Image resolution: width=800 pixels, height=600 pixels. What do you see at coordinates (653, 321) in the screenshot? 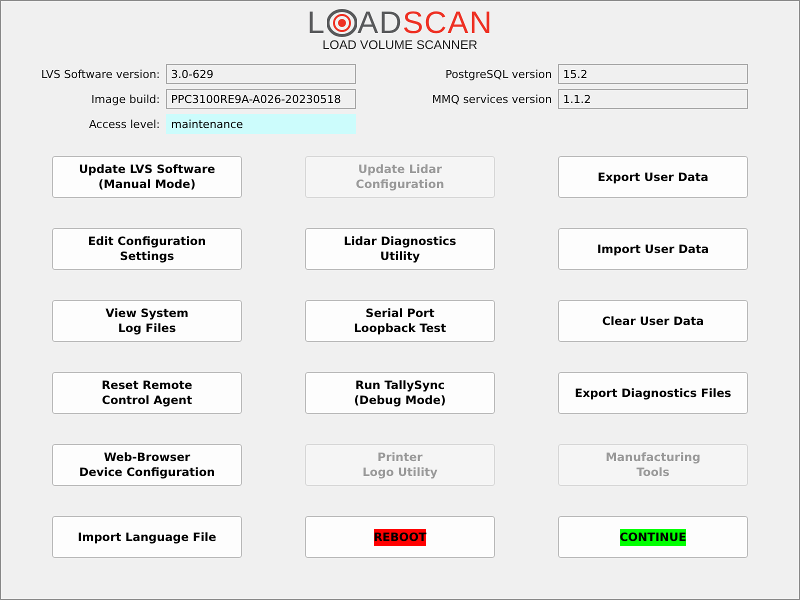
I see `action-button: Clear User Data` at bounding box center [653, 321].